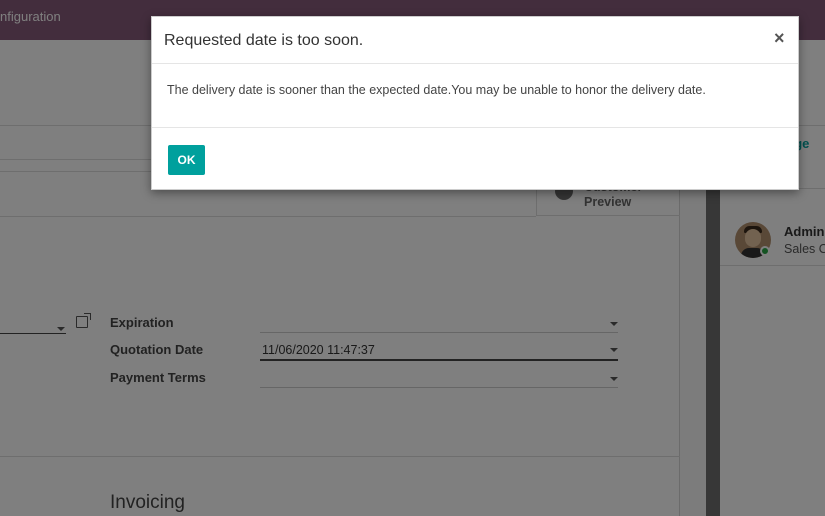  Describe the element at coordinates (779, 38) in the screenshot. I see `close-icon: ×` at that location.